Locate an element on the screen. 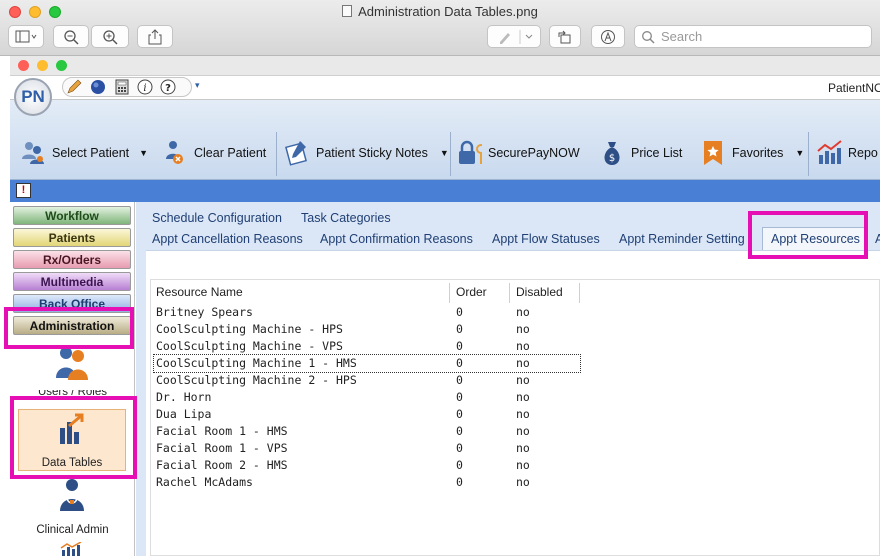  select-patient-dropdown-icon: ▼ is located at coordinates (143, 153).